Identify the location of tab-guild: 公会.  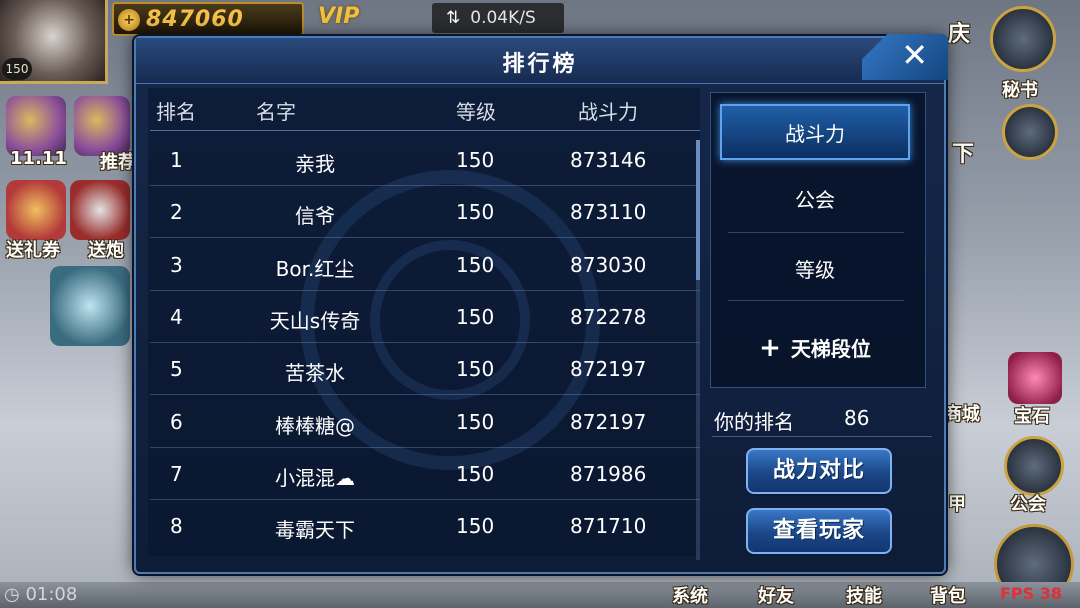
(815, 200).